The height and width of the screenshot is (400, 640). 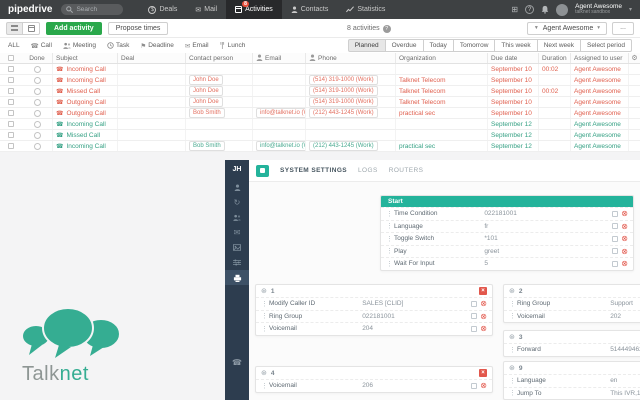 I want to click on column-header-done: Done, so click(x=37, y=58).